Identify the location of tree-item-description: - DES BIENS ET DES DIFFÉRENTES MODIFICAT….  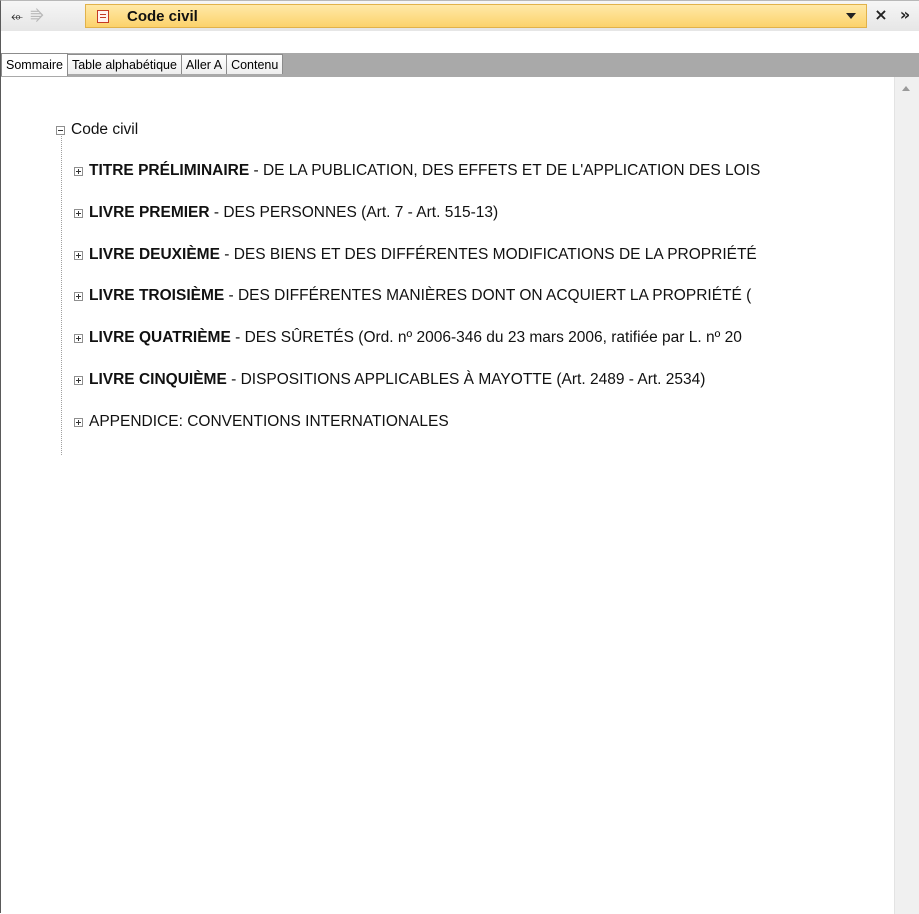
(488, 254).